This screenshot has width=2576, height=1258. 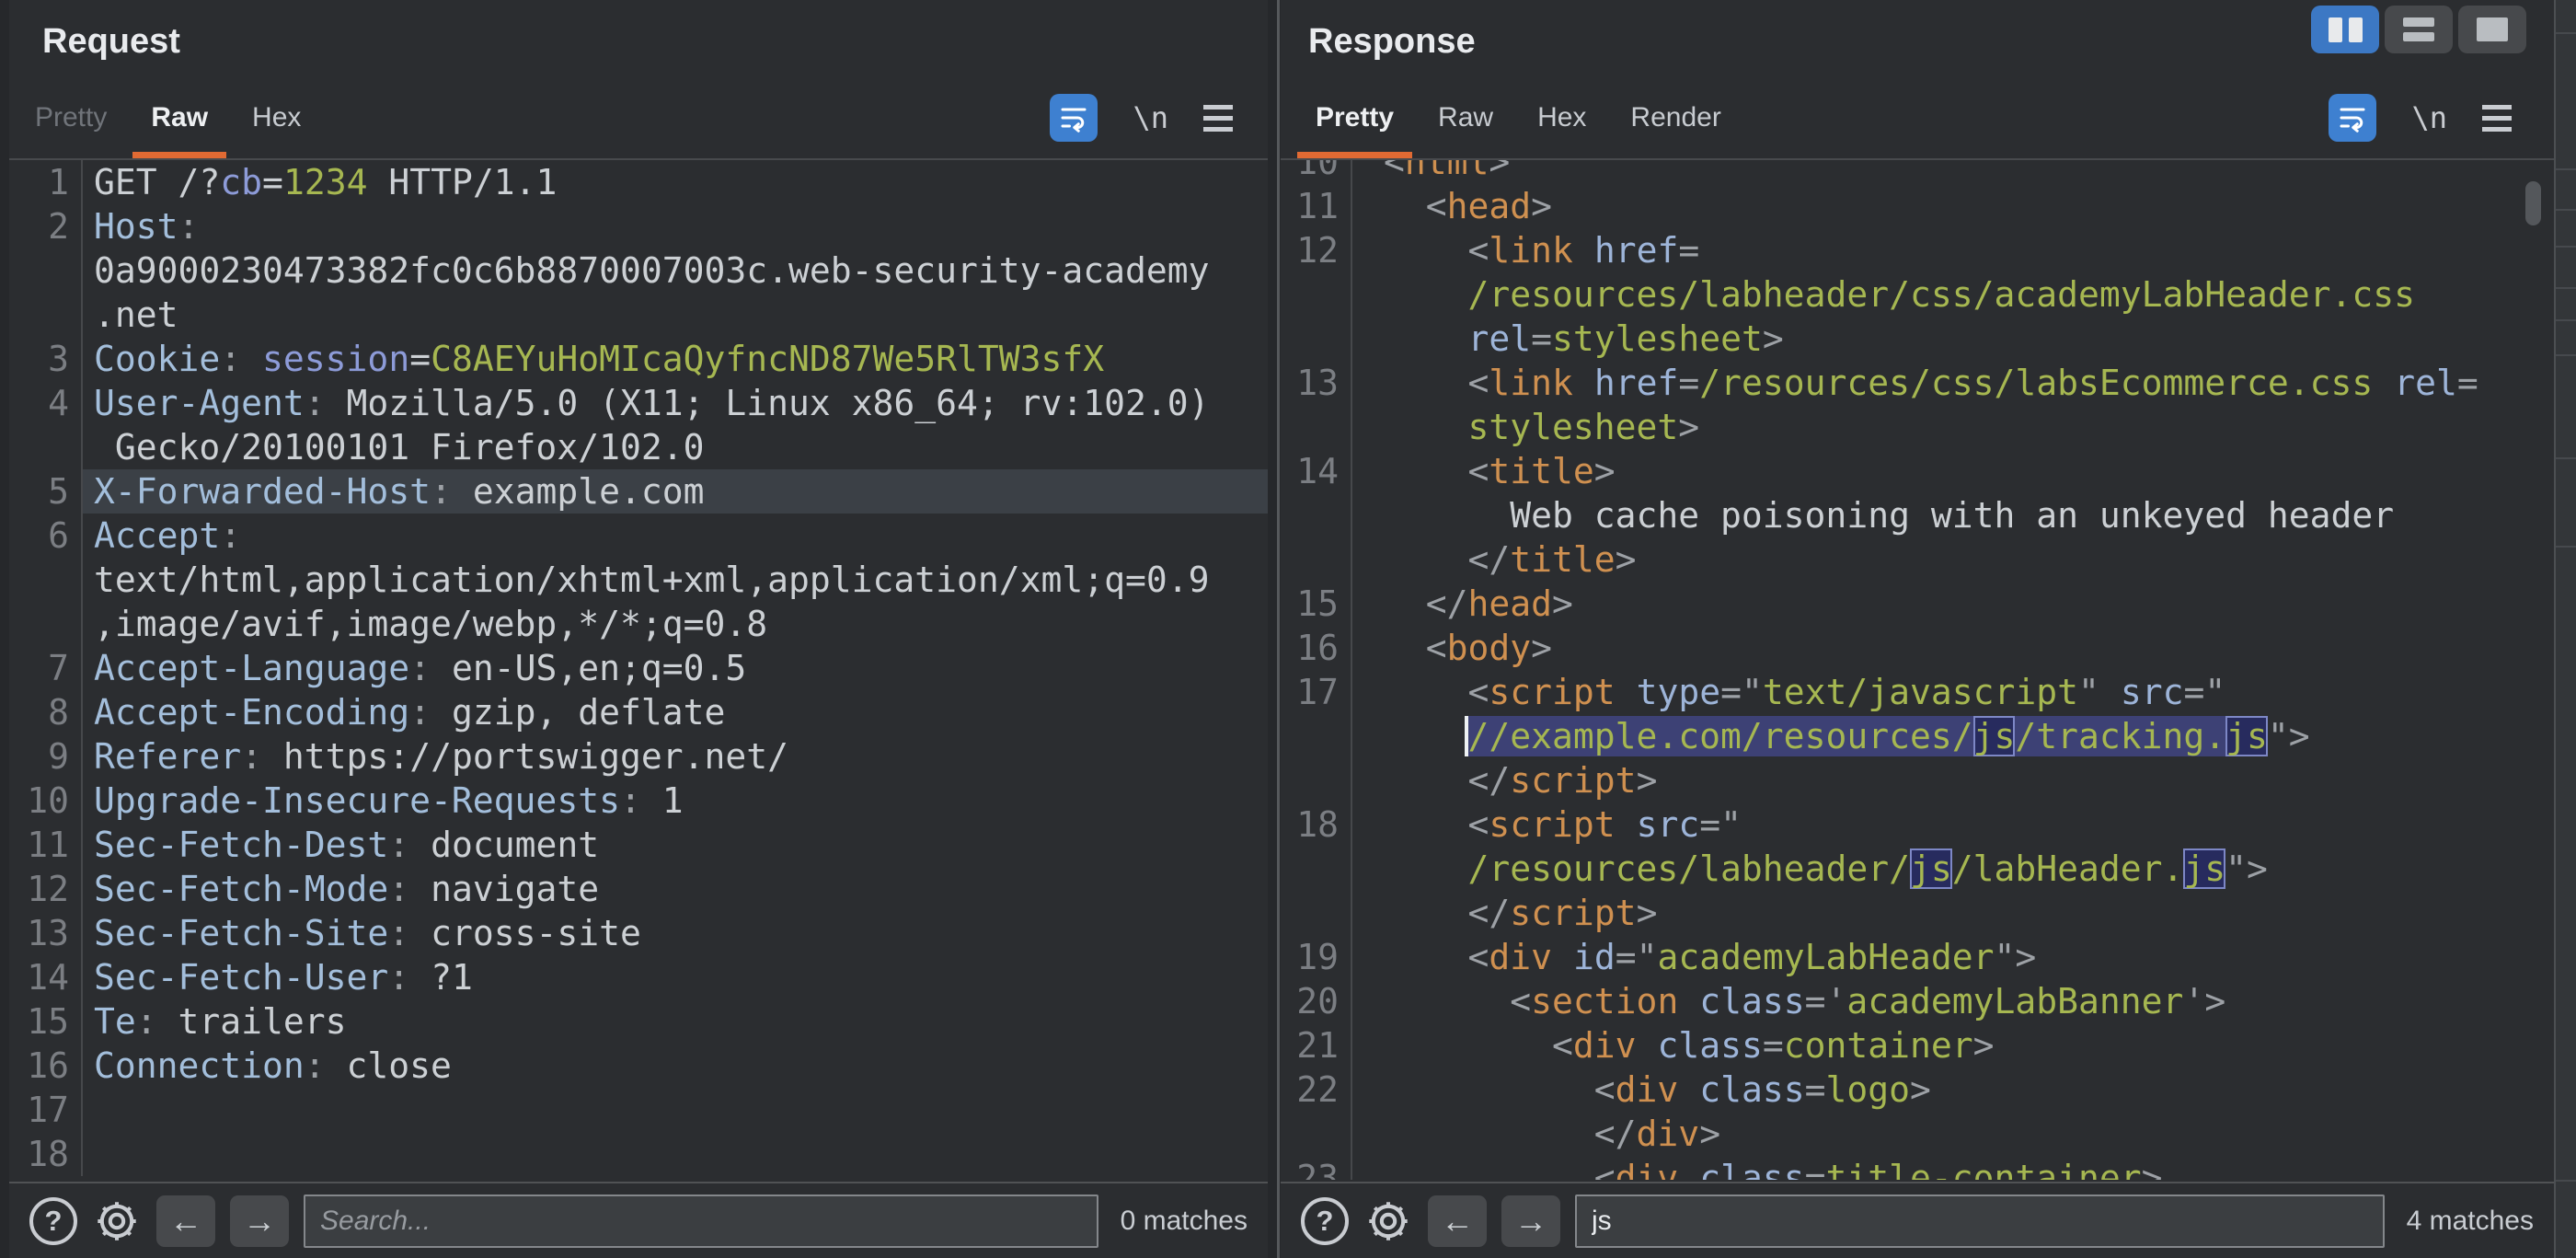 What do you see at coordinates (1274, 629) in the screenshot?
I see `panel-divider` at bounding box center [1274, 629].